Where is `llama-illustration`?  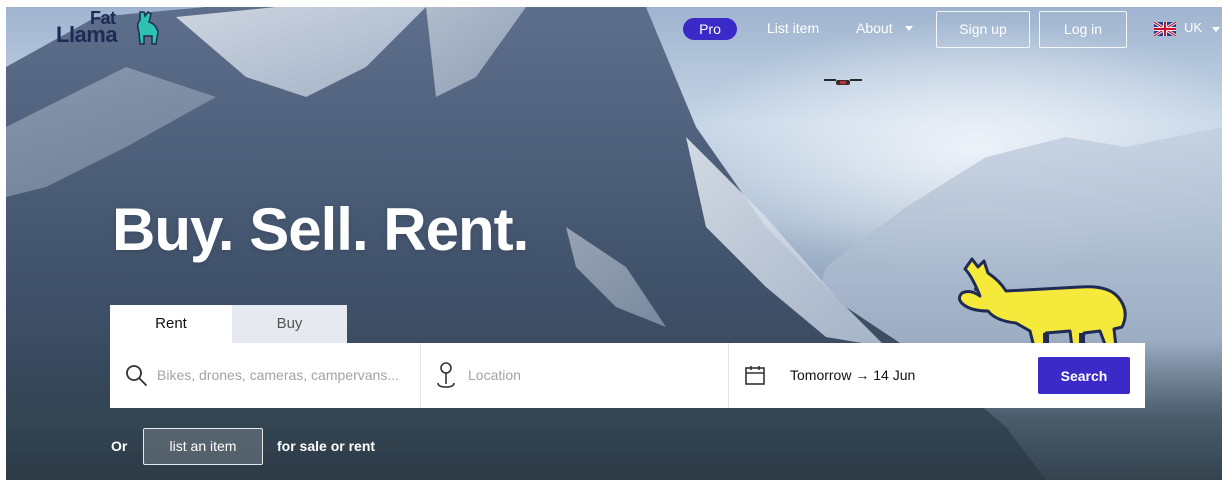 llama-illustration is located at coordinates (1042, 303).